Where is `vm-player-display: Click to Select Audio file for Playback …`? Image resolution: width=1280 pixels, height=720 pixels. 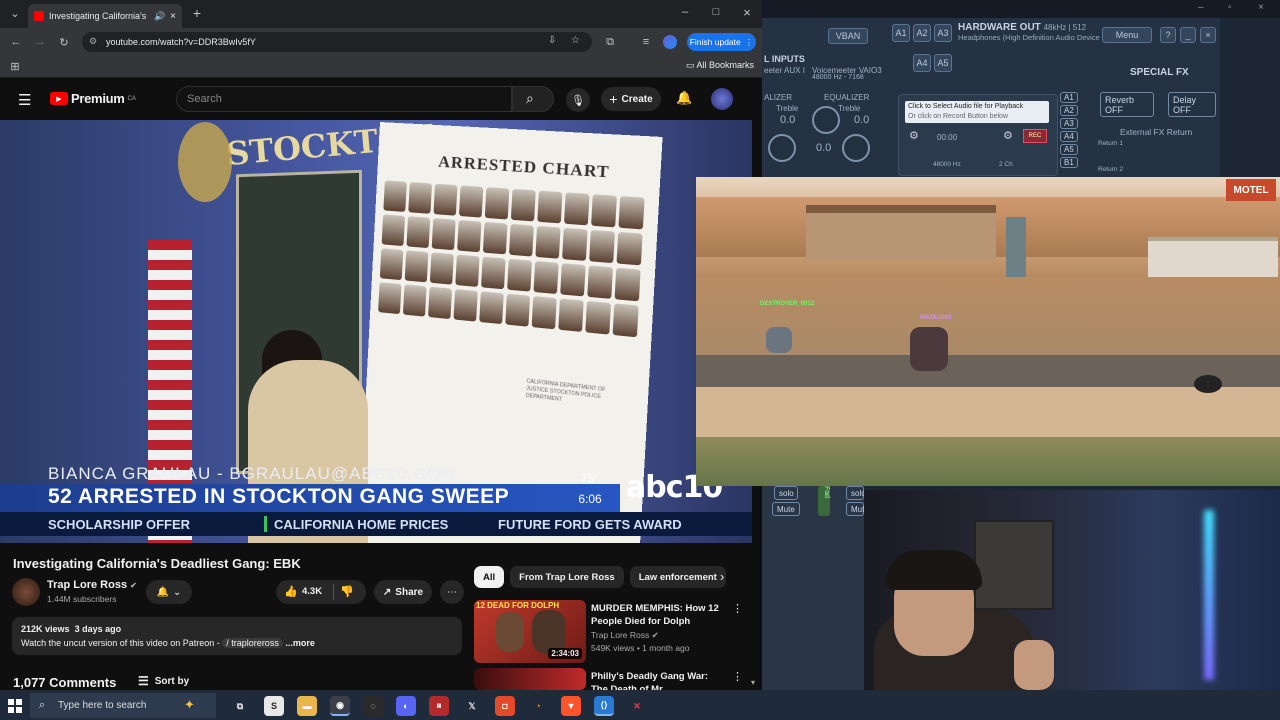 vm-player-display: Click to Select Audio file for Playback … is located at coordinates (977, 112).